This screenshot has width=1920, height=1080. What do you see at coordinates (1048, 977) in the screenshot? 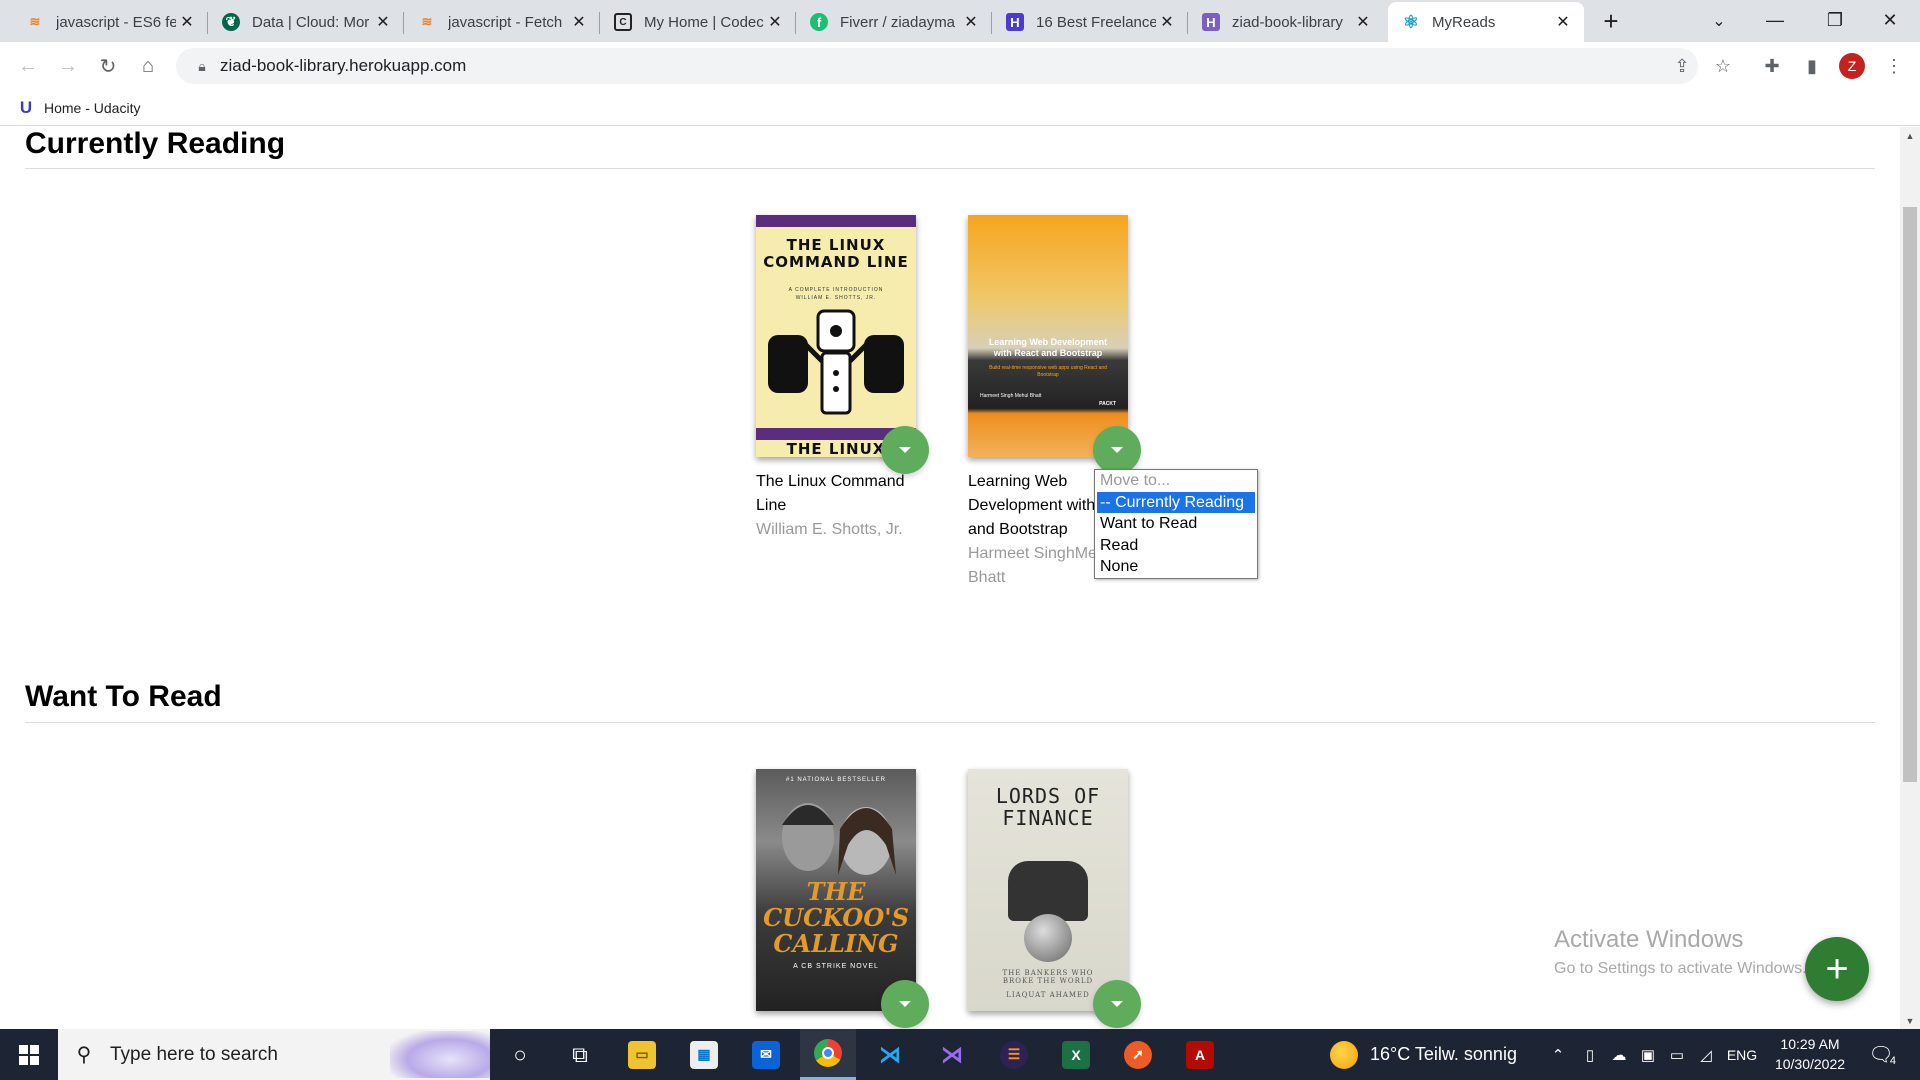
I see `cover-subtitle: THE BANKERS WHO BROKE THE WORLD` at bounding box center [1048, 977].